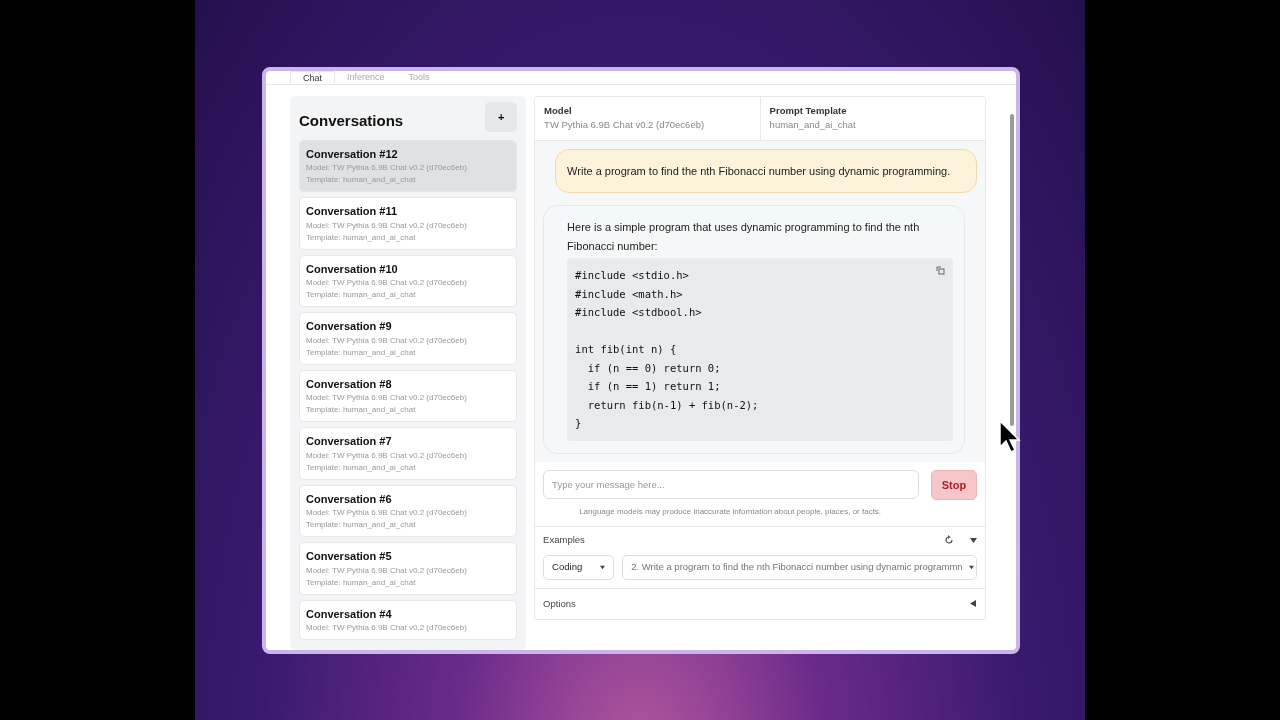 The height and width of the screenshot is (720, 1280). I want to click on scrollbar-thumb, so click(1012, 270).